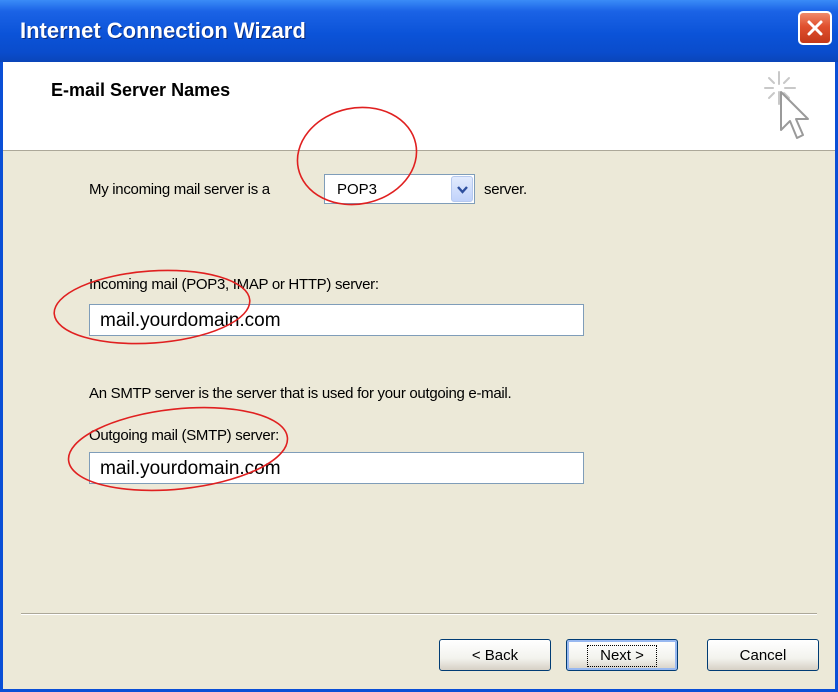 The image size is (838, 692). What do you see at coordinates (184, 435) in the screenshot?
I see `outgoing-server-label: Outgoing mail (SMTP) server:` at bounding box center [184, 435].